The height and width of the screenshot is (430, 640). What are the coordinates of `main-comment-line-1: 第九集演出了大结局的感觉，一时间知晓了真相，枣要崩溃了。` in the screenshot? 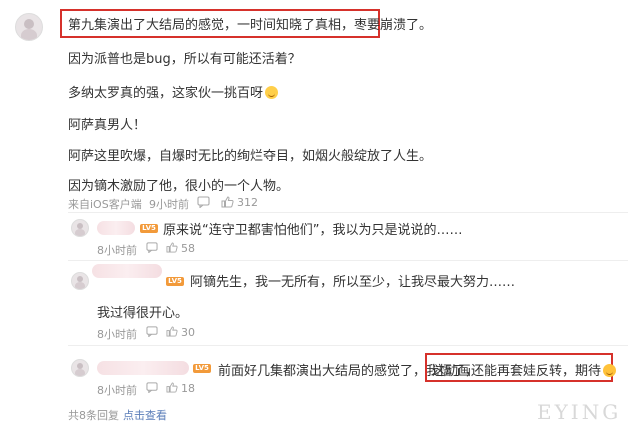 It's located at (250, 25).